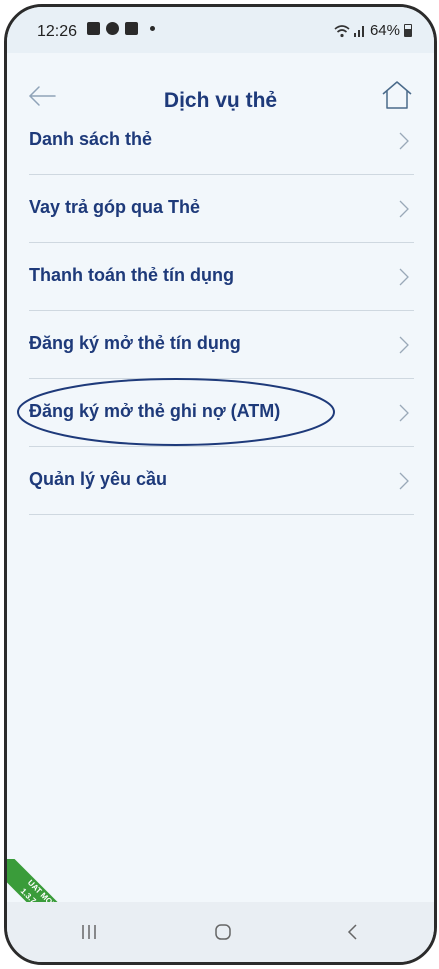 The width and height of the screenshot is (439, 969). I want to click on gallery-icon, so click(93, 28).